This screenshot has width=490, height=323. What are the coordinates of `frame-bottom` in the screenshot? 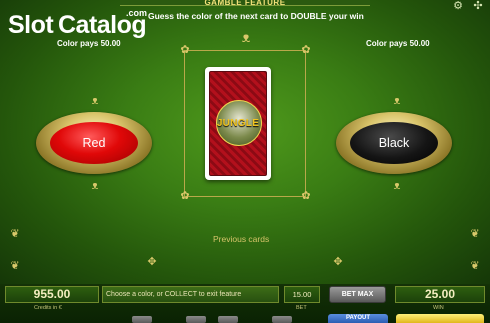 It's located at (245, 196).